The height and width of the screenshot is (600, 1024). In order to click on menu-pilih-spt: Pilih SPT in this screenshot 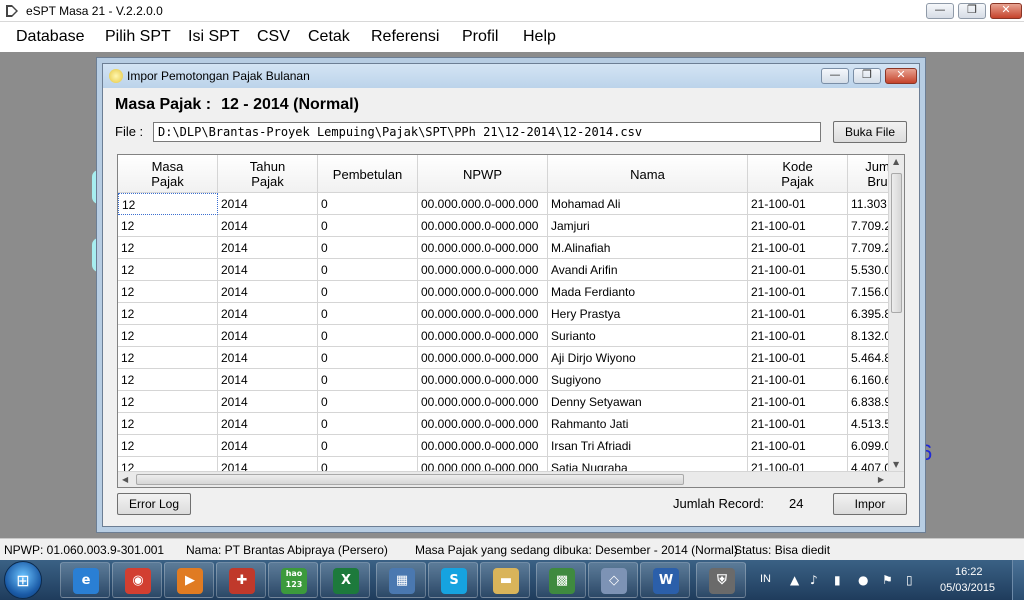, I will do `click(138, 37)`.